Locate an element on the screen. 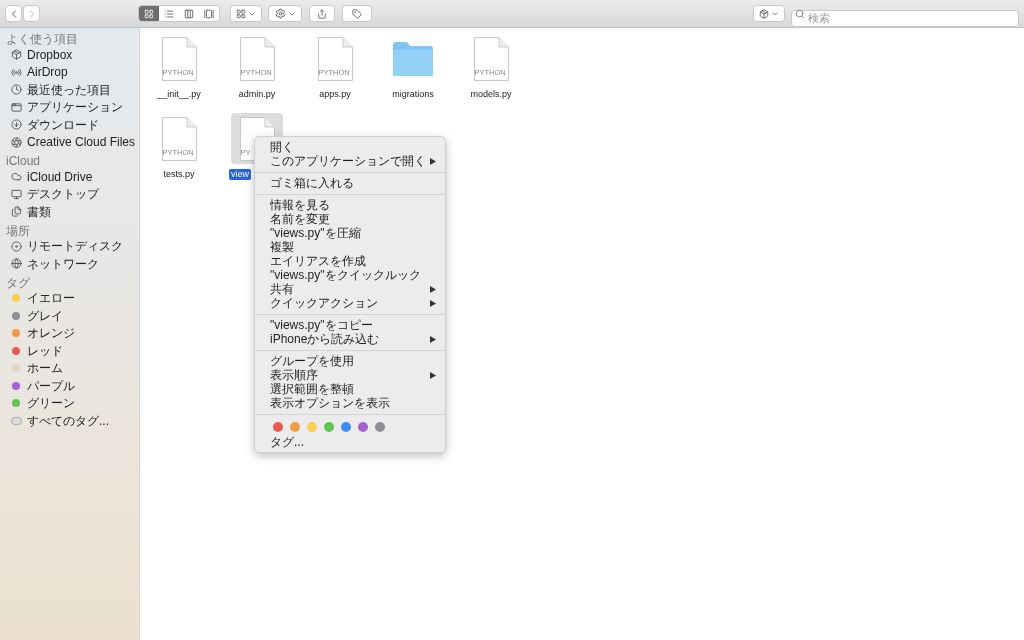  file-name: migrations is located at coordinates (413, 94).